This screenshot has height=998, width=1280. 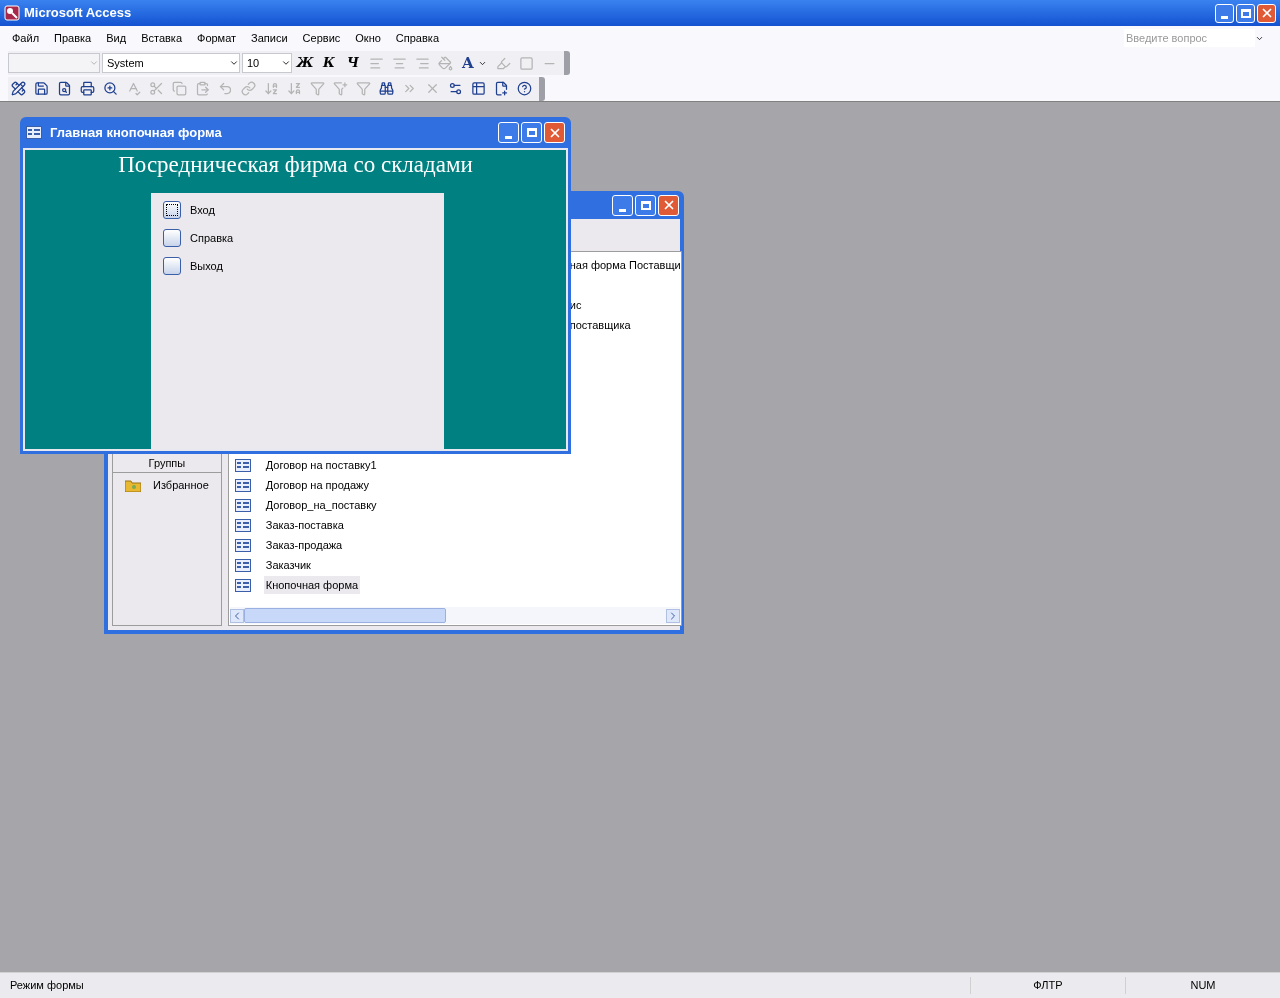 What do you see at coordinates (368, 38) in the screenshot?
I see `menu-item: Окно` at bounding box center [368, 38].